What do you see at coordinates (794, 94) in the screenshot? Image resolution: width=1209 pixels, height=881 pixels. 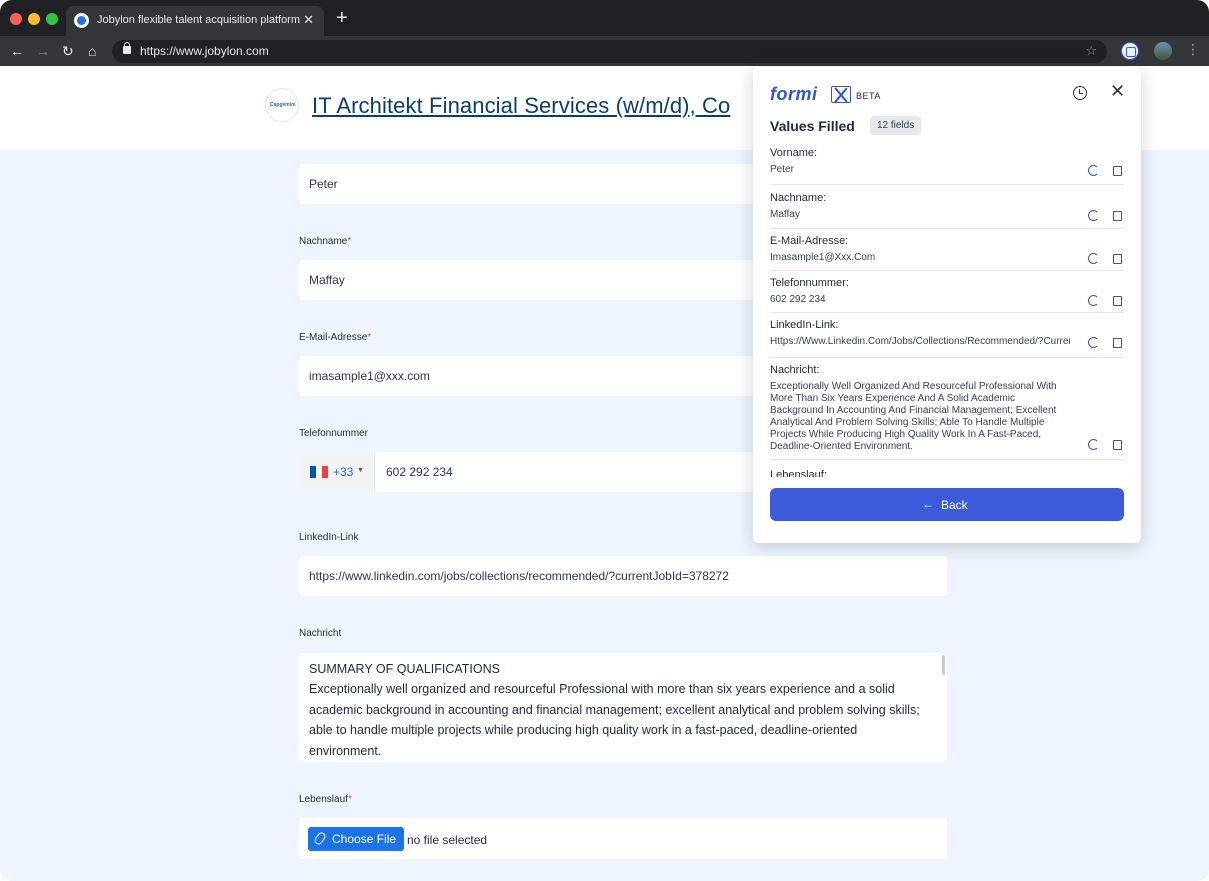 I see `brand-name: formi` at bounding box center [794, 94].